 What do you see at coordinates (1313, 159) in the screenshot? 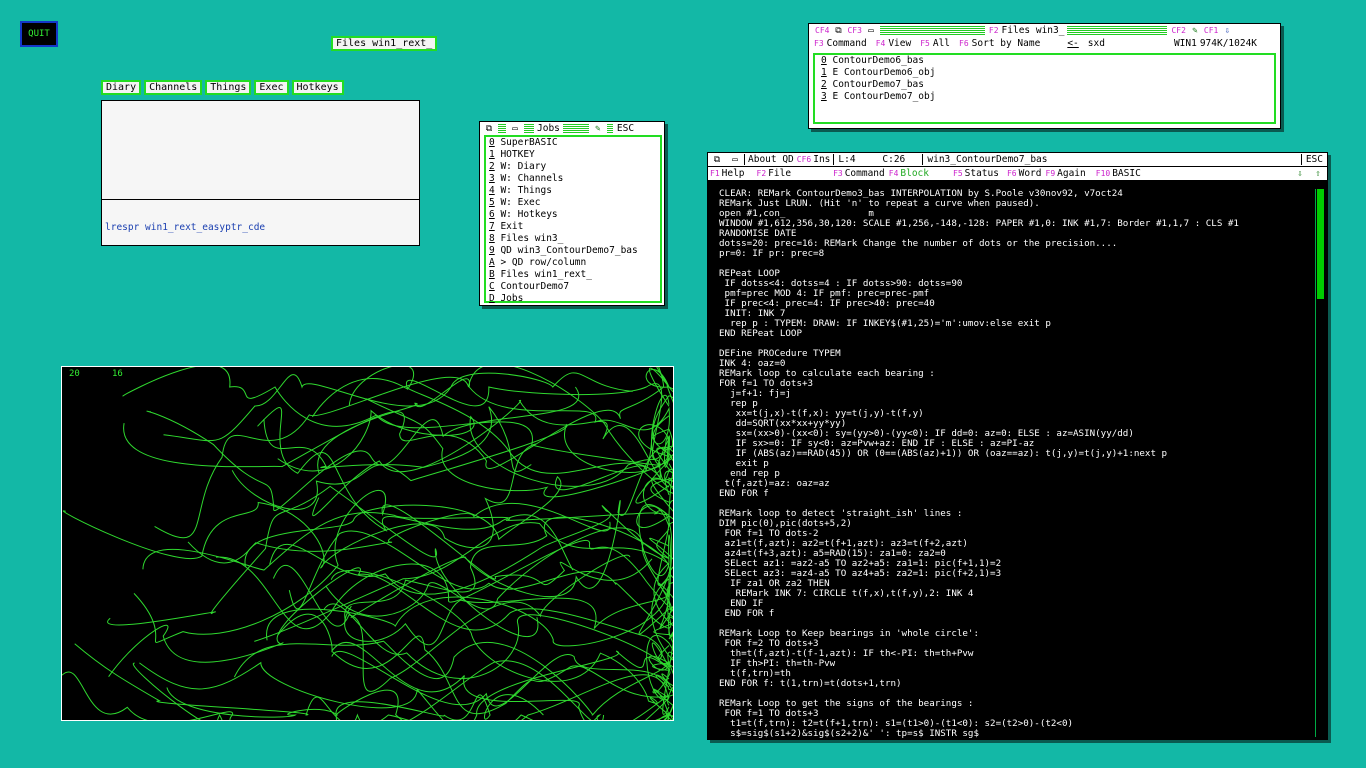
I see `editor-esc-button: ESC` at bounding box center [1313, 159].